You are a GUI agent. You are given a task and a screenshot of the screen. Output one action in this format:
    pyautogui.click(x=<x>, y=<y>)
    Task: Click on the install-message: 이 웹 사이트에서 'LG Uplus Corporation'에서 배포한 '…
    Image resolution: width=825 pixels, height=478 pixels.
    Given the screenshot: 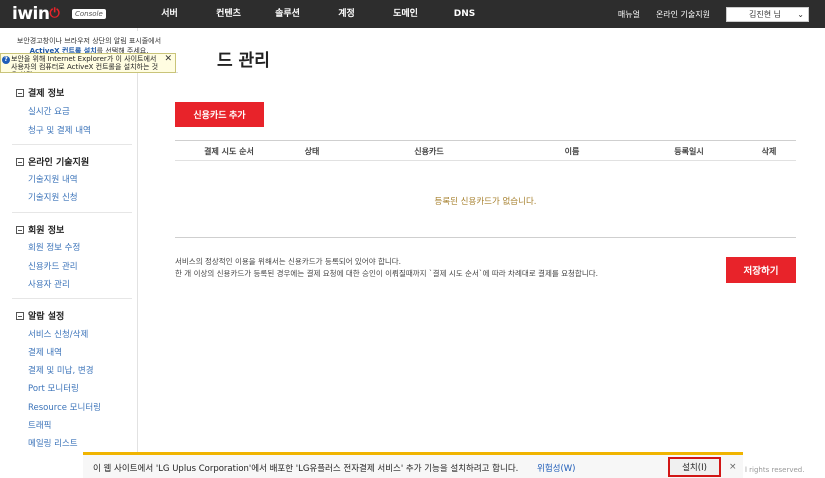 What is the action you would take?
    pyautogui.click(x=306, y=469)
    